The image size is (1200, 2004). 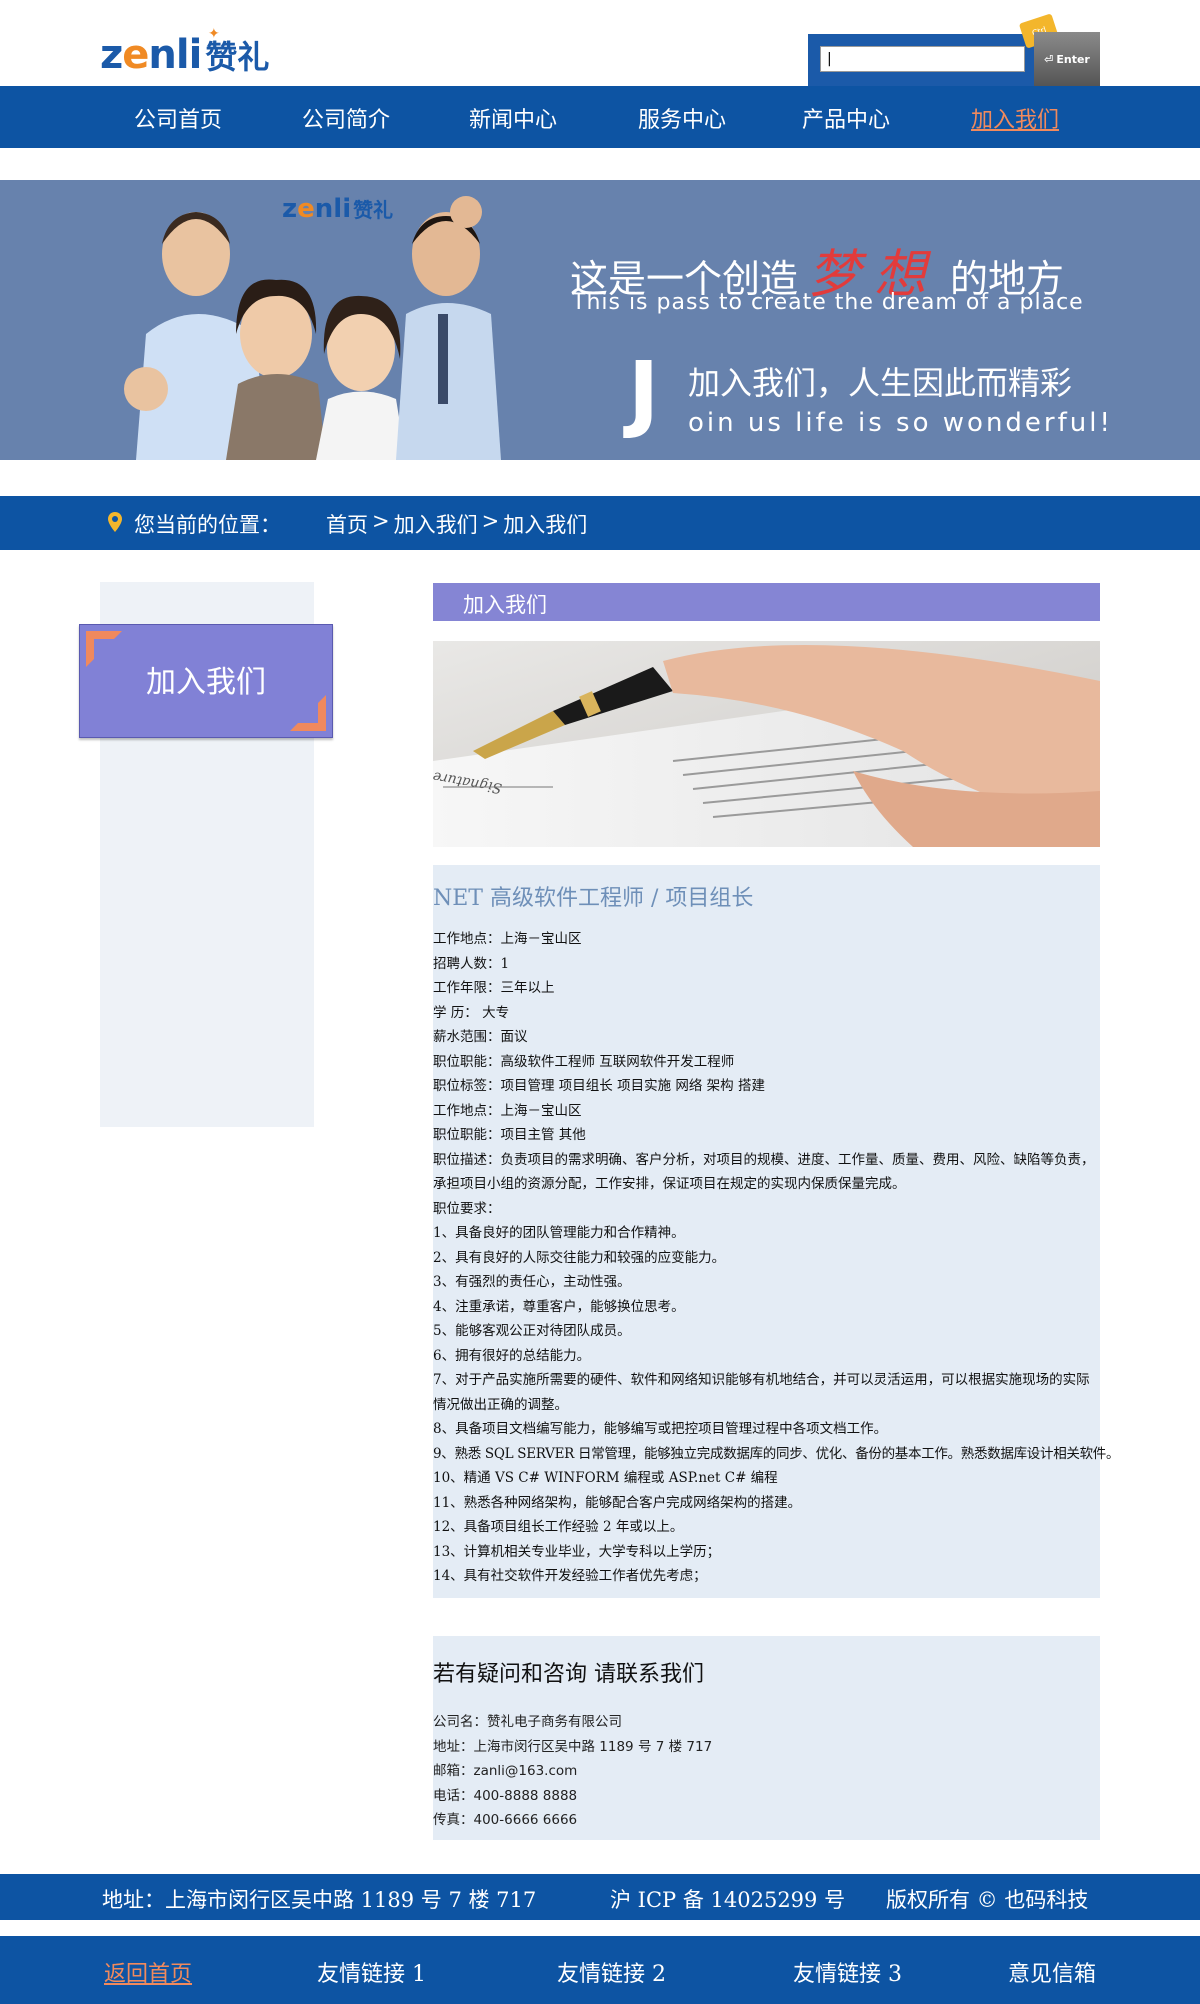 I want to click on job-requirement: 1、具备良好的团队管理能力和合作精神。, so click(x=559, y=1233).